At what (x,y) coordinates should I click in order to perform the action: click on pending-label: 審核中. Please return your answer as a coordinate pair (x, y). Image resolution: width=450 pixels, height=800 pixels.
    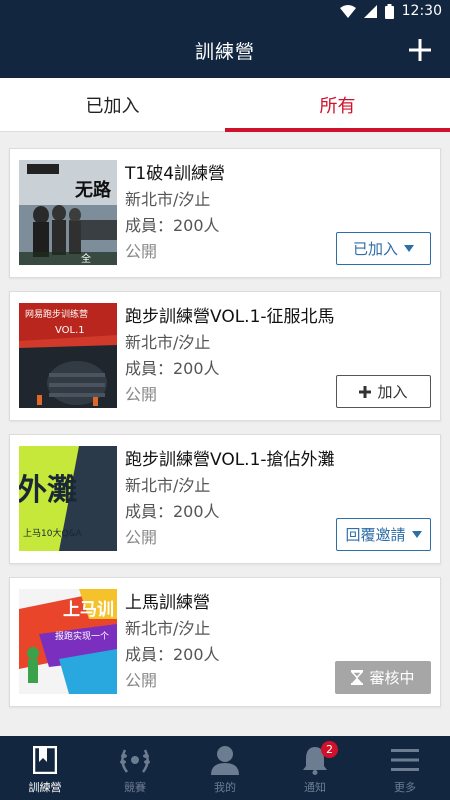
    Looking at the image, I should click on (392, 678).